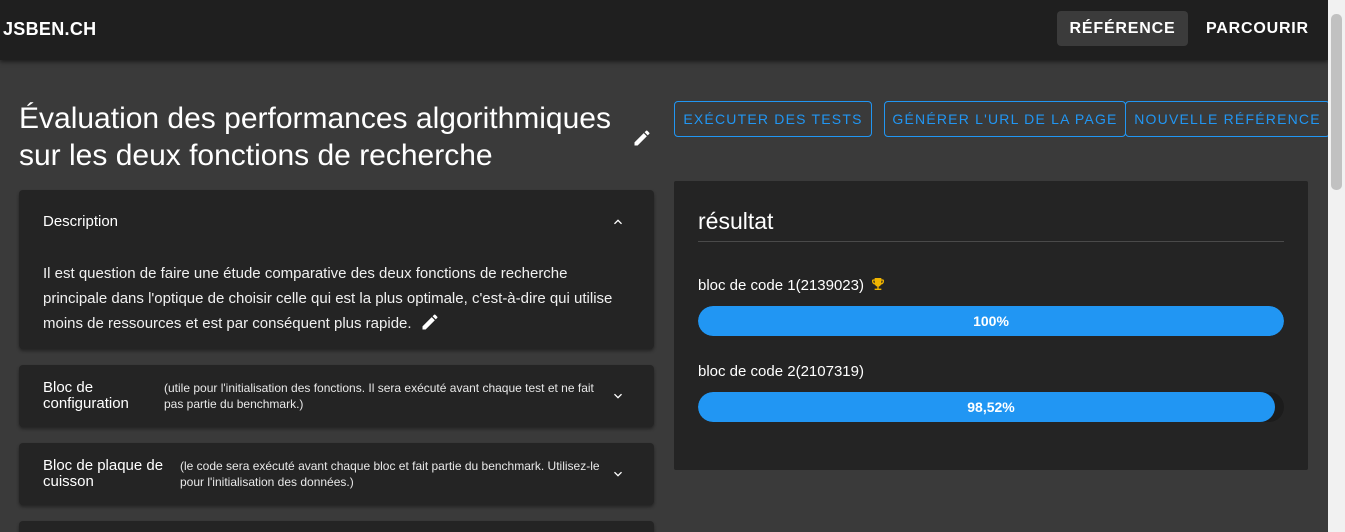  I want to click on run-tests-button: EXÉCUTER DES TESTS, so click(773, 119).